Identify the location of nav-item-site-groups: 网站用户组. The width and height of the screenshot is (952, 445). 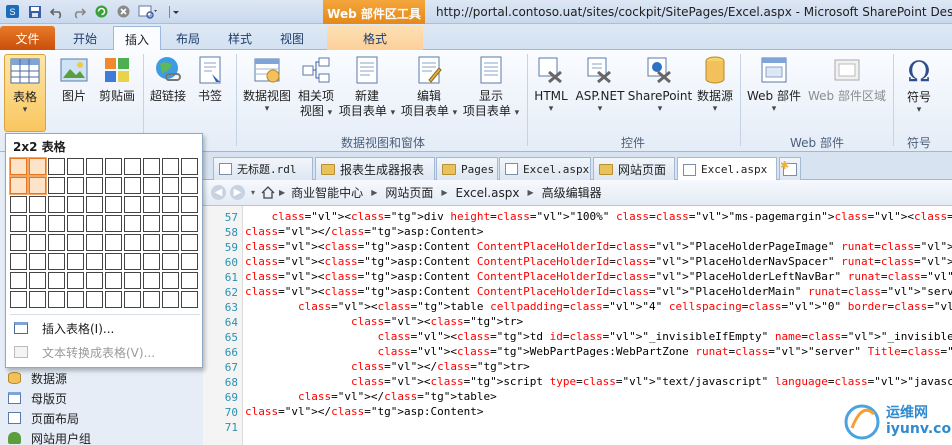
(101, 436).